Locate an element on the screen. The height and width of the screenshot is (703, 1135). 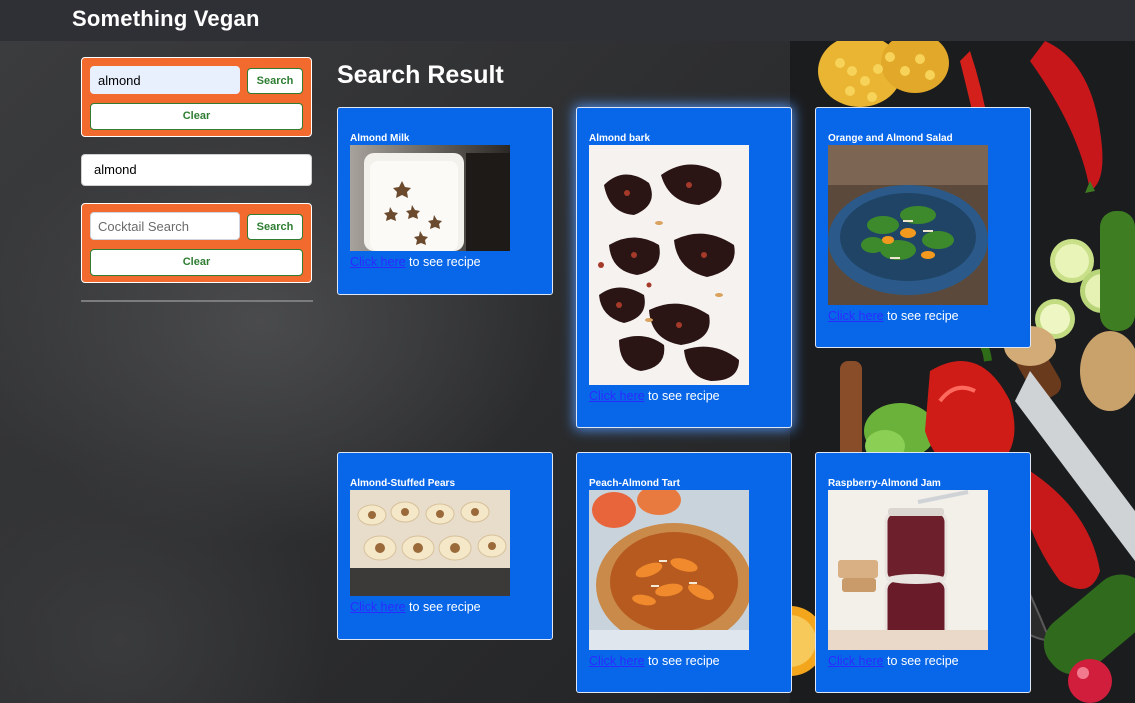
results-title: Search Result is located at coordinates (420, 75).